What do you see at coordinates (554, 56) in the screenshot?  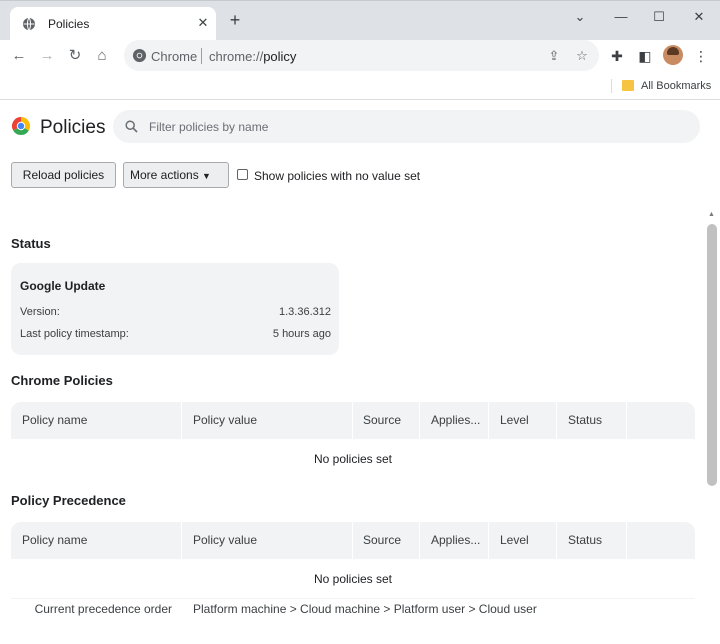 I see `share-icon: ⇪` at bounding box center [554, 56].